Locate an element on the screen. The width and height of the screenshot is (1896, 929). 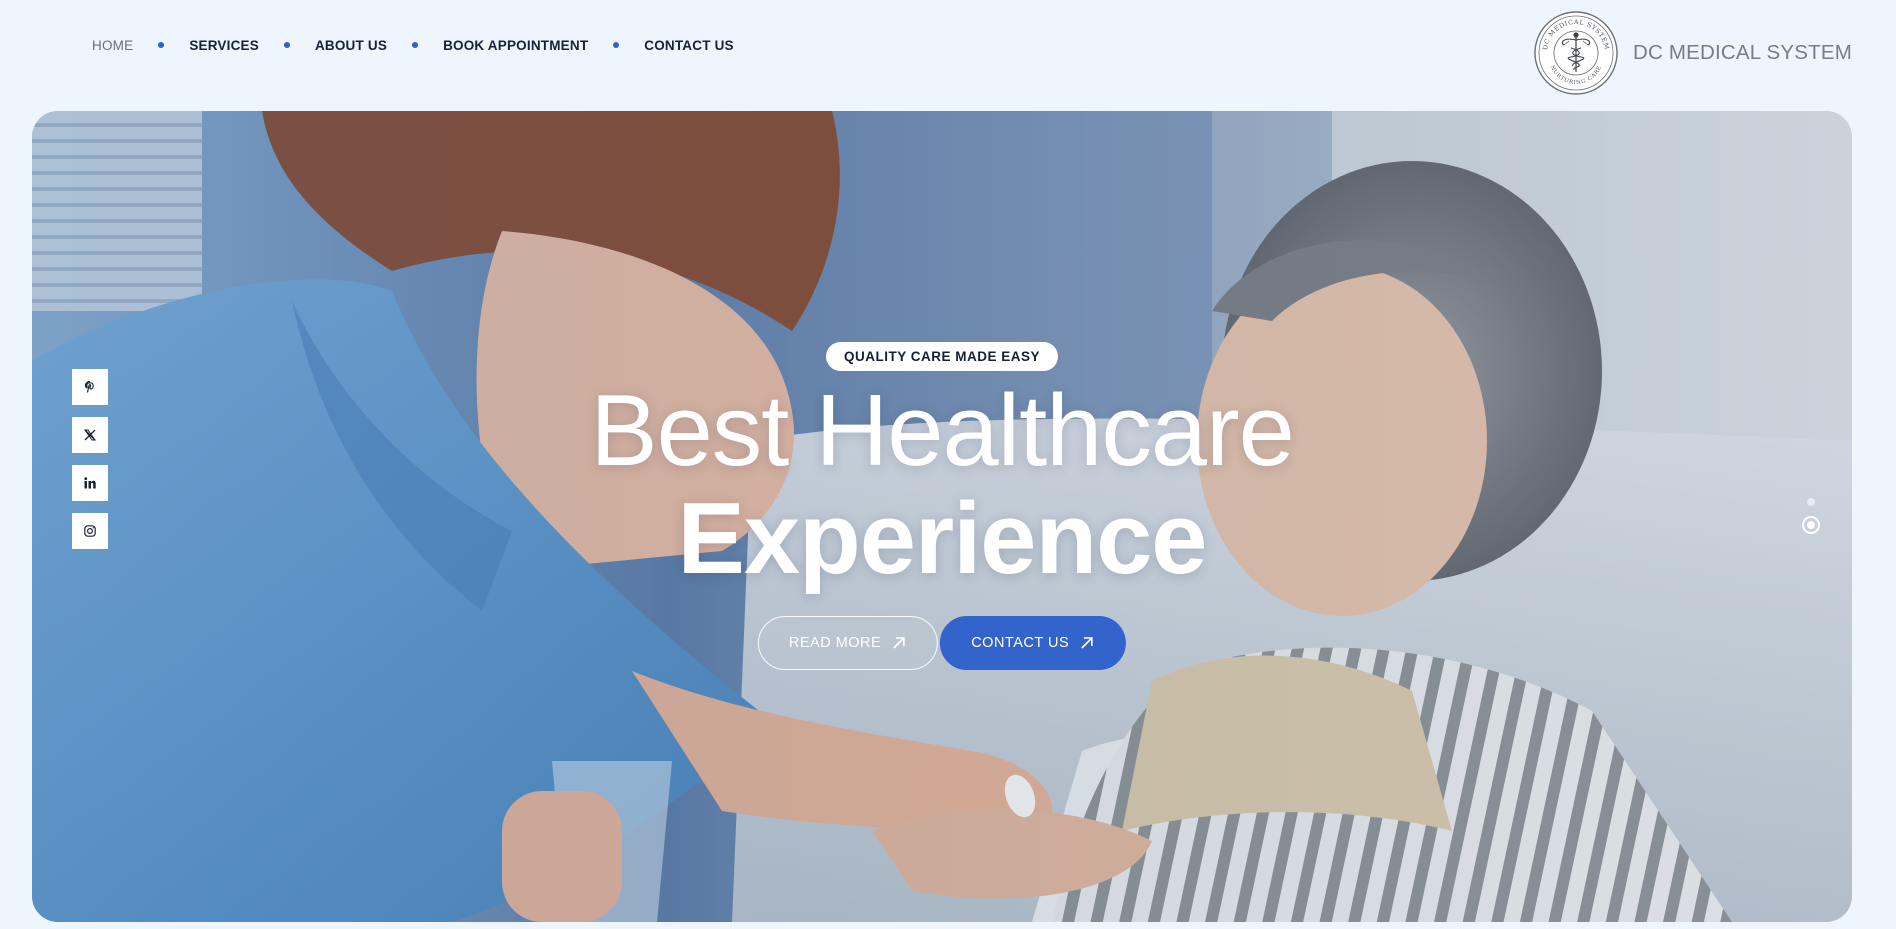
instagram-link is located at coordinates (90, 531).